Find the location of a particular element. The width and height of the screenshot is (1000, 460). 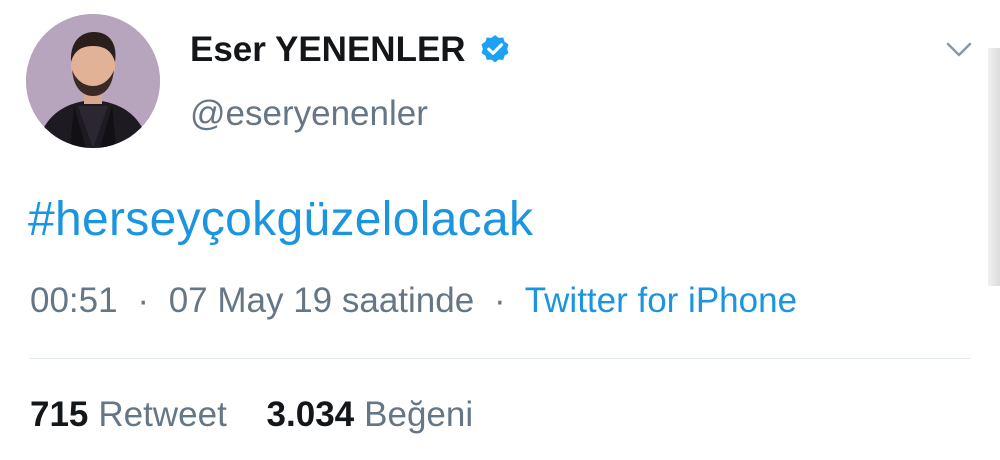

like-stat: 3.034 Beğeni is located at coordinates (370, 414).